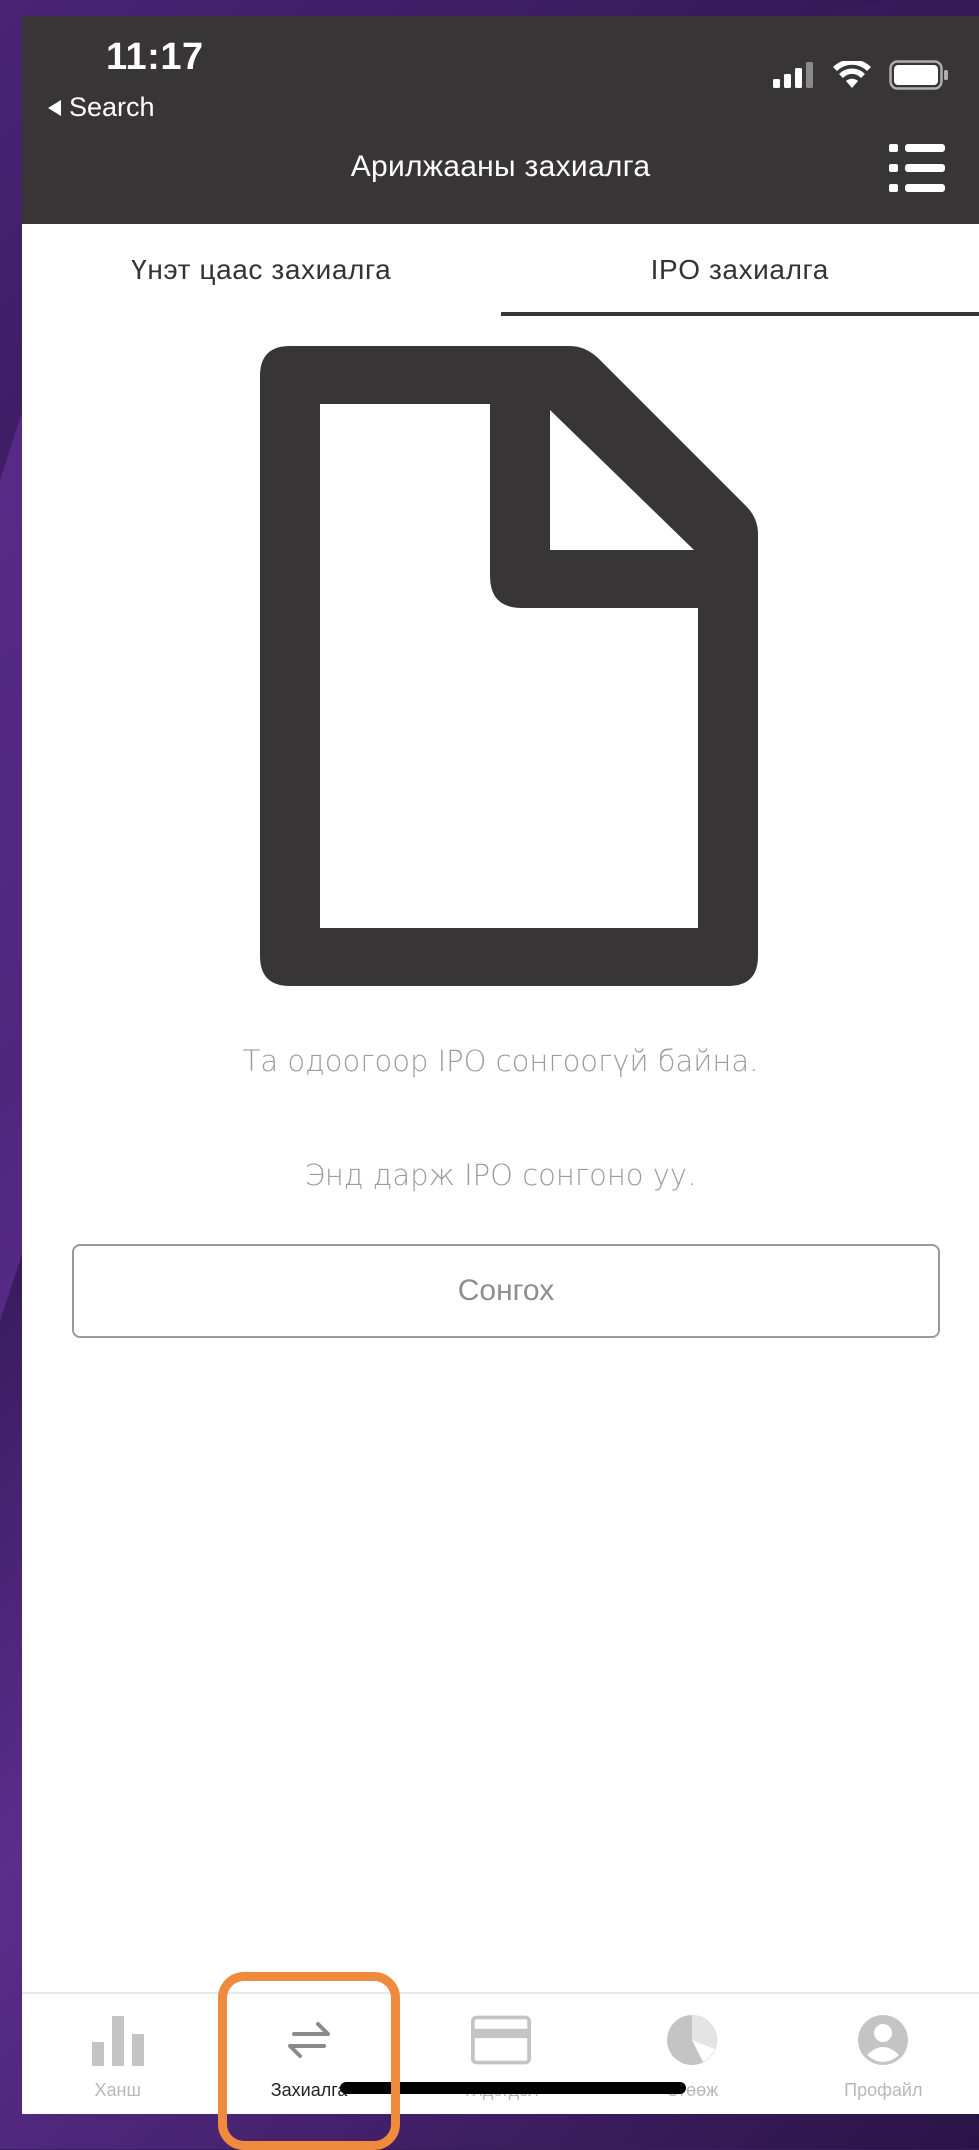  Describe the element at coordinates (112, 107) in the screenshot. I see `back-label: Search` at that location.